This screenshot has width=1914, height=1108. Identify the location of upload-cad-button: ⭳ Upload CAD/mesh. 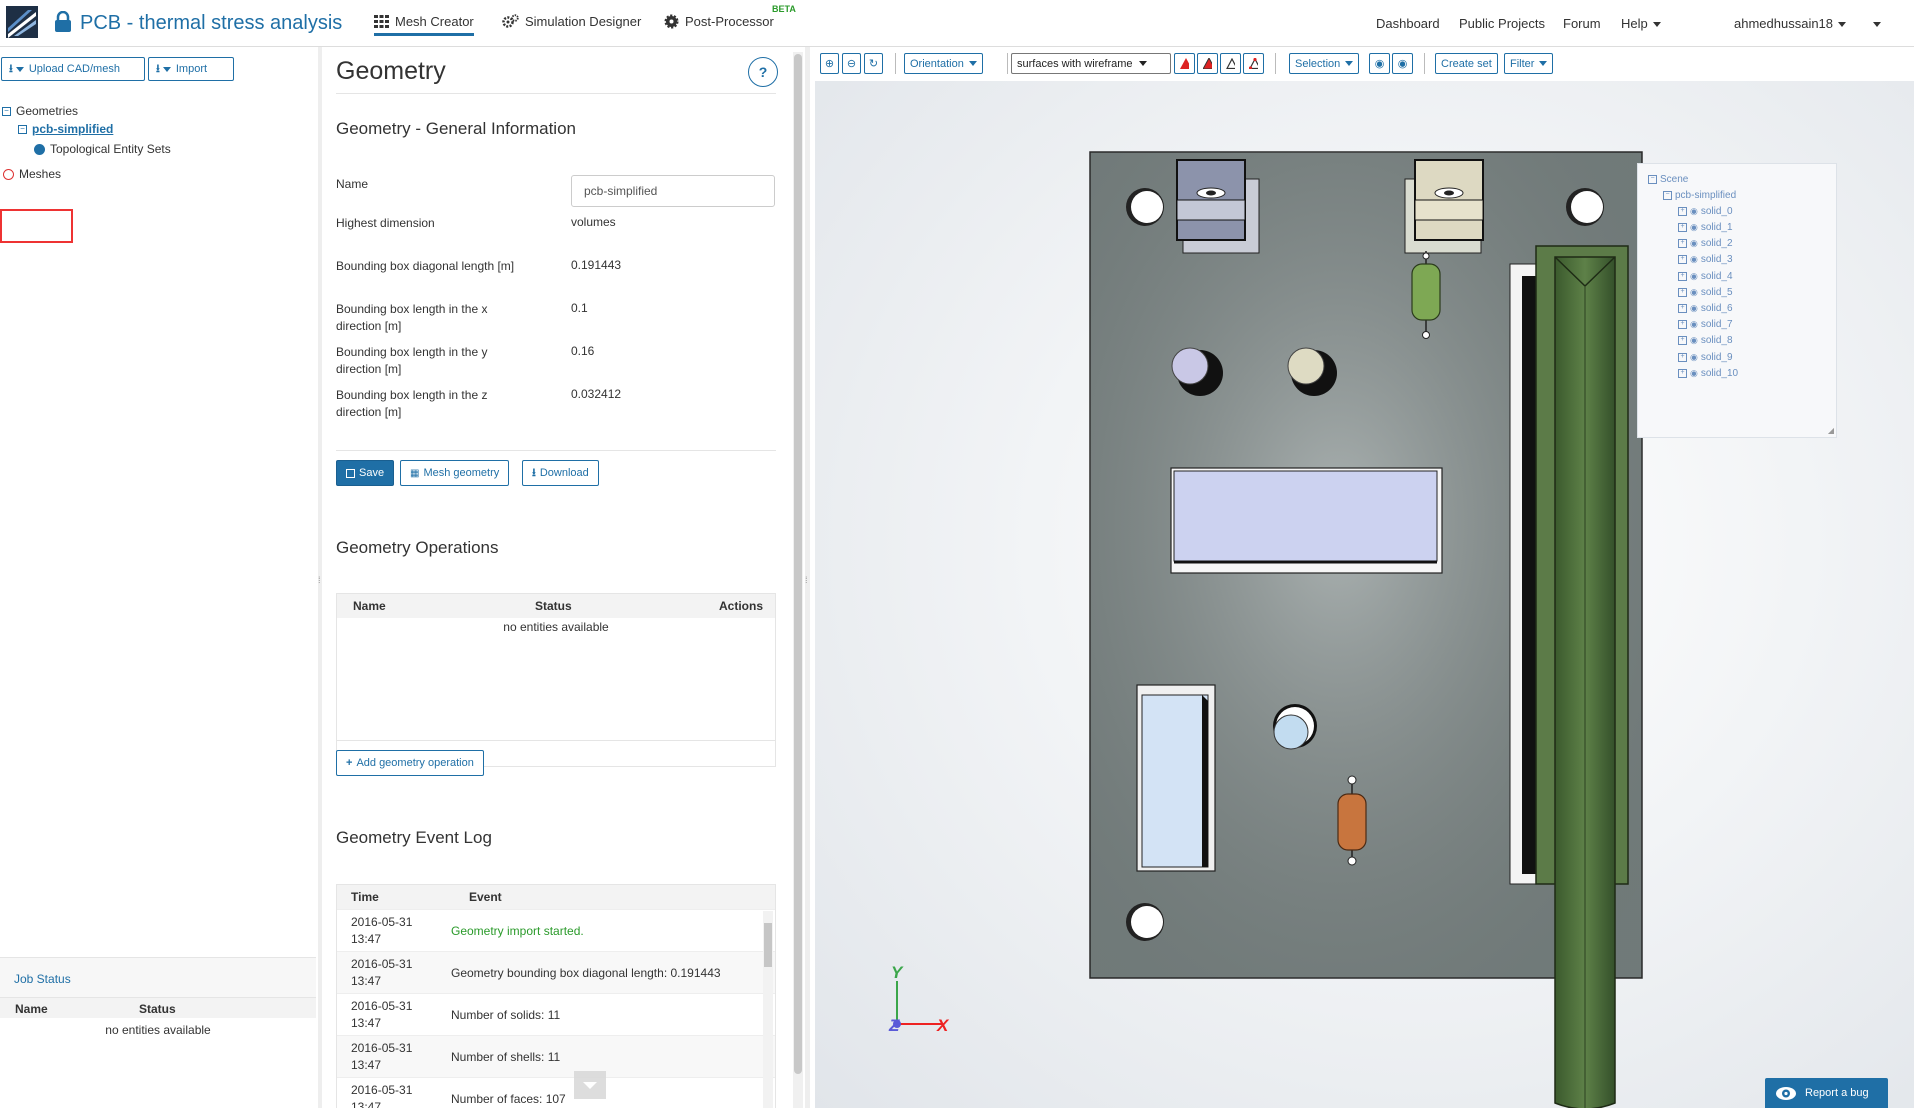
(73, 69).